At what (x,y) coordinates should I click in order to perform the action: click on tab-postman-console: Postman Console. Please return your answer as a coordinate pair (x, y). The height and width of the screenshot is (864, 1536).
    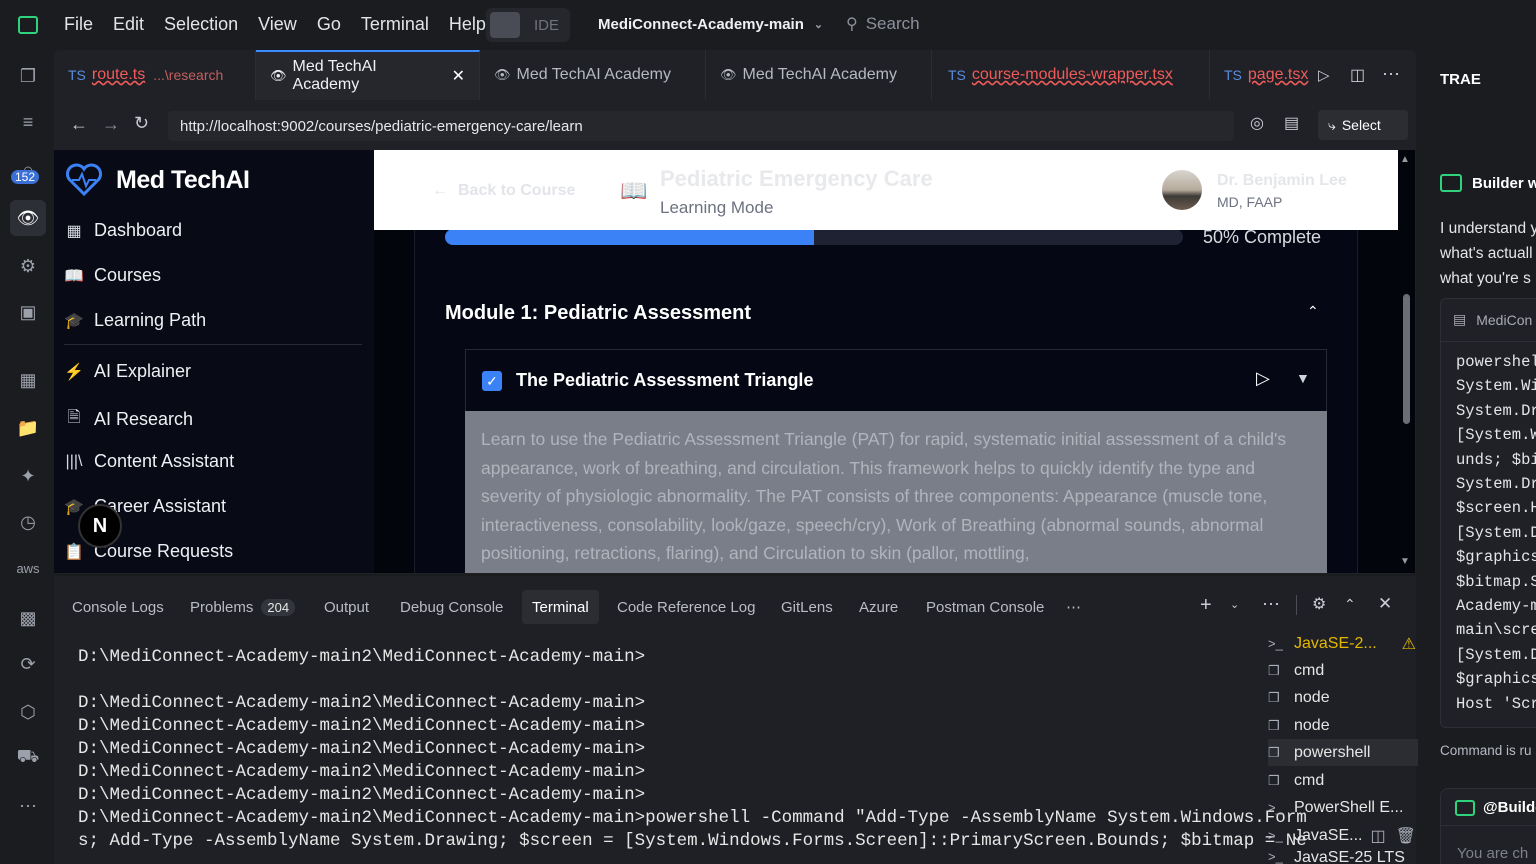
    Looking at the image, I should click on (985, 607).